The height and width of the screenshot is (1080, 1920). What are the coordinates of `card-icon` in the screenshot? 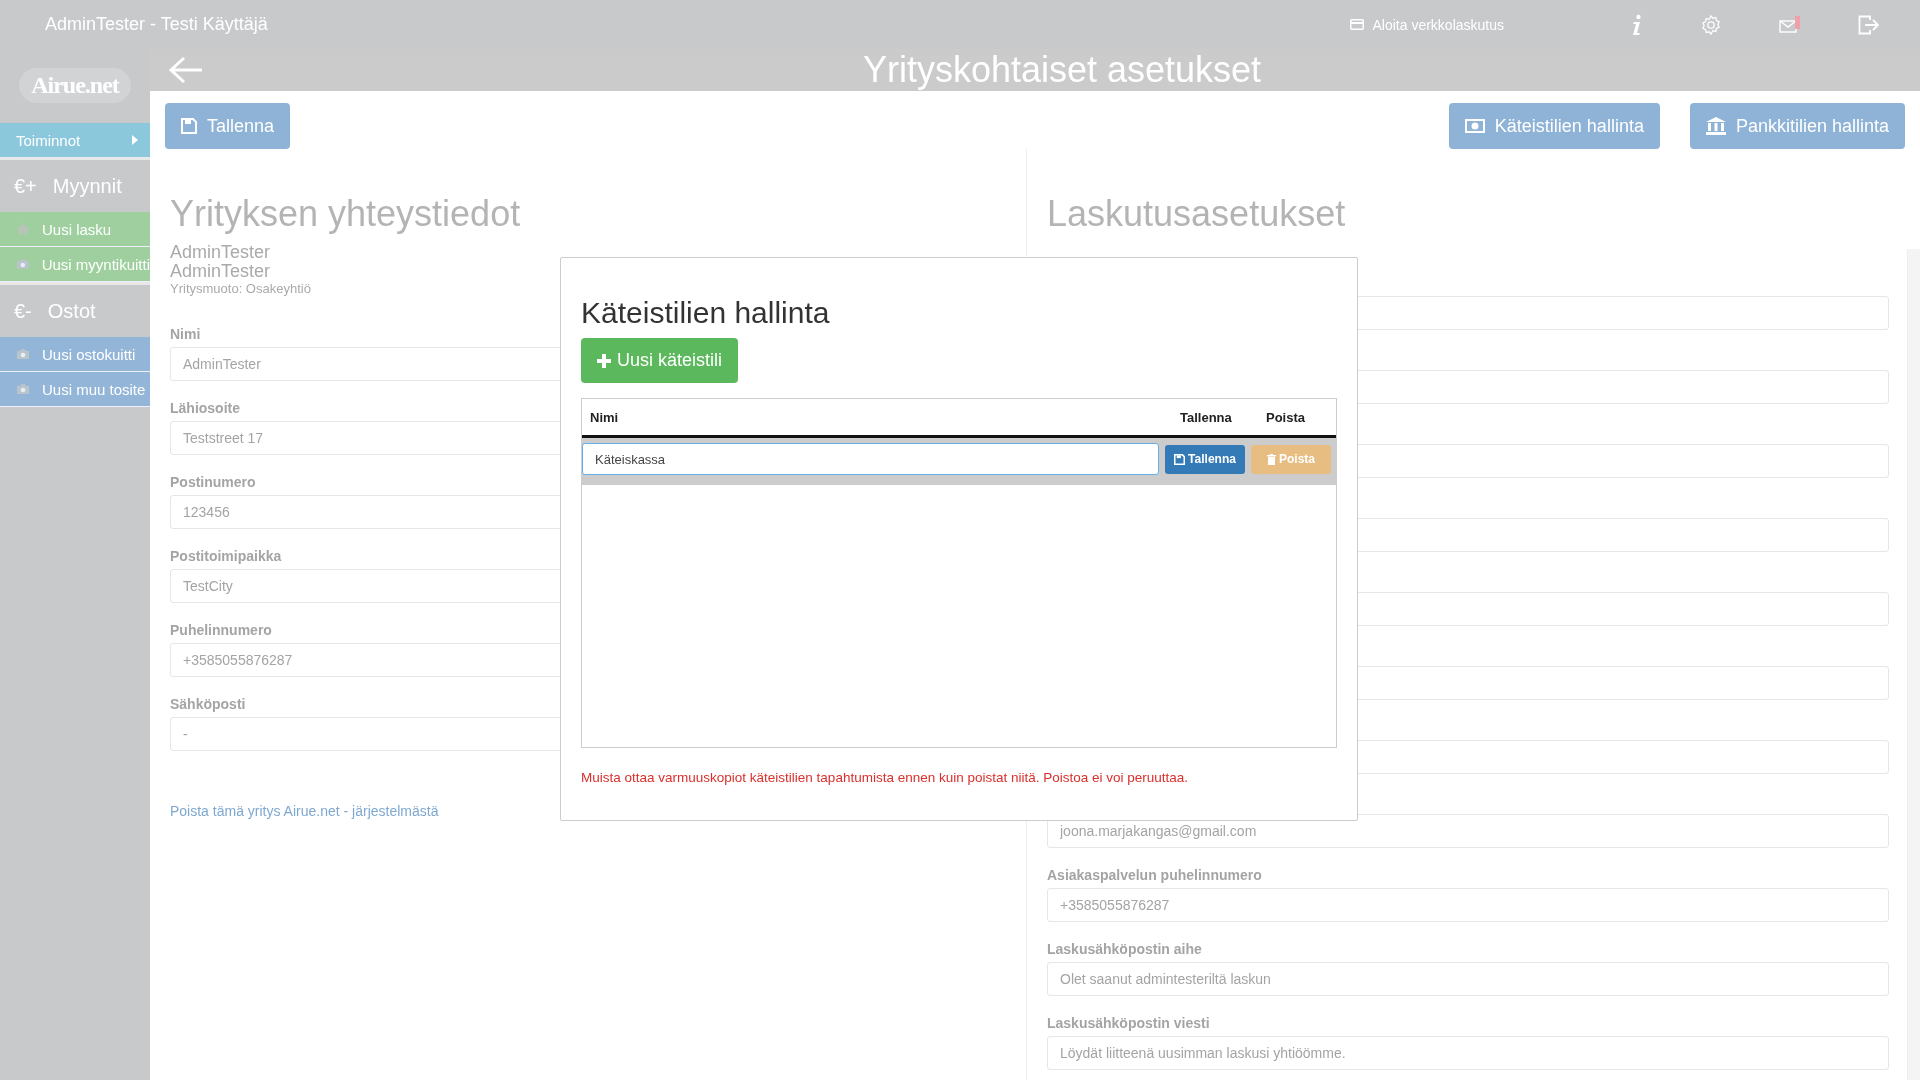 It's located at (1357, 24).